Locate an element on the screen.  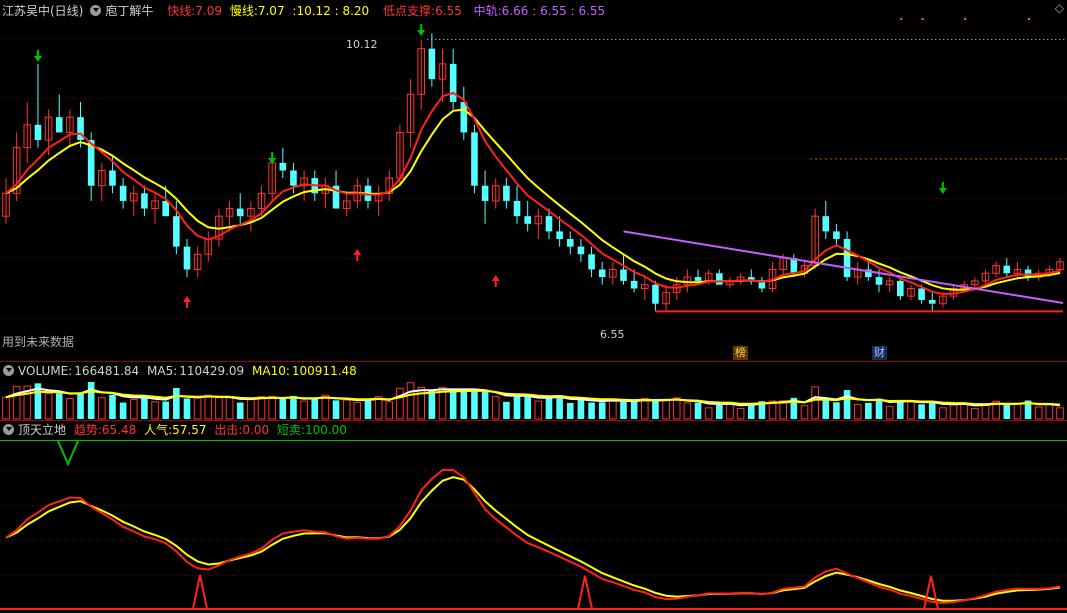
pop-label: 人气: is located at coordinates (158, 430).